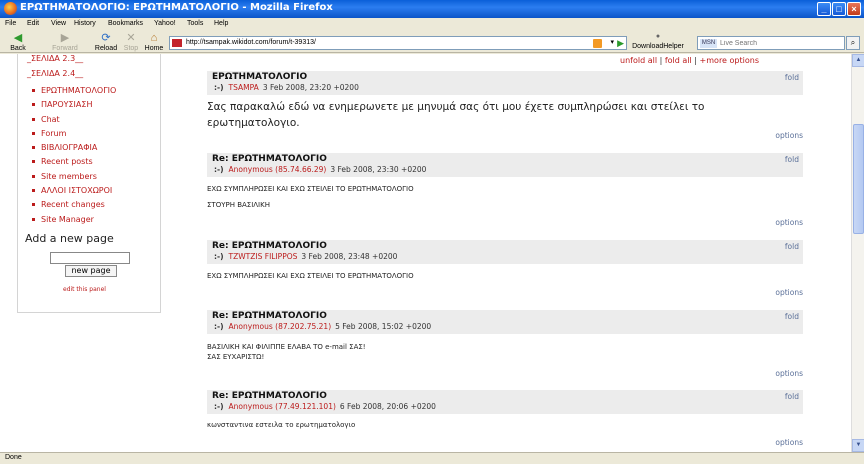 The width and height of the screenshot is (864, 464). What do you see at coordinates (857, 253) in the screenshot?
I see `vertical-scrollbar: ▲ ▼` at bounding box center [857, 253].